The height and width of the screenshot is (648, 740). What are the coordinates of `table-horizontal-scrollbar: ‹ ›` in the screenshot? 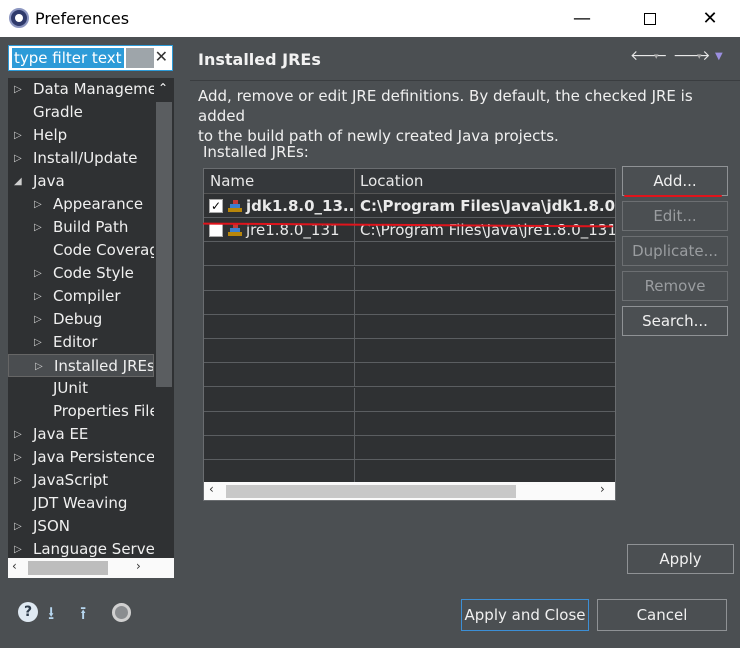 It's located at (409, 491).